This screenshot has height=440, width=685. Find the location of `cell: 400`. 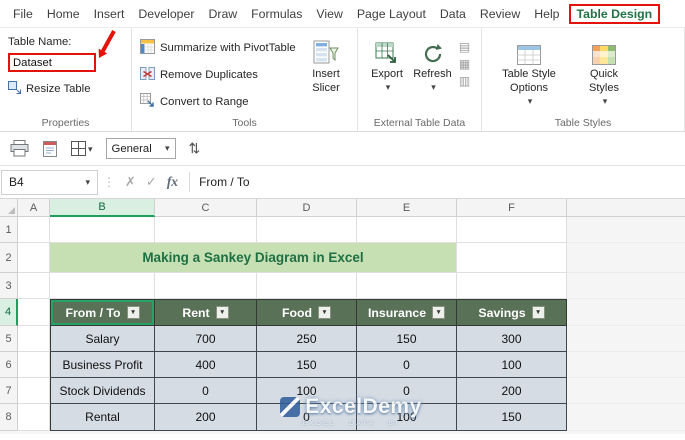

cell: 400 is located at coordinates (206, 365).